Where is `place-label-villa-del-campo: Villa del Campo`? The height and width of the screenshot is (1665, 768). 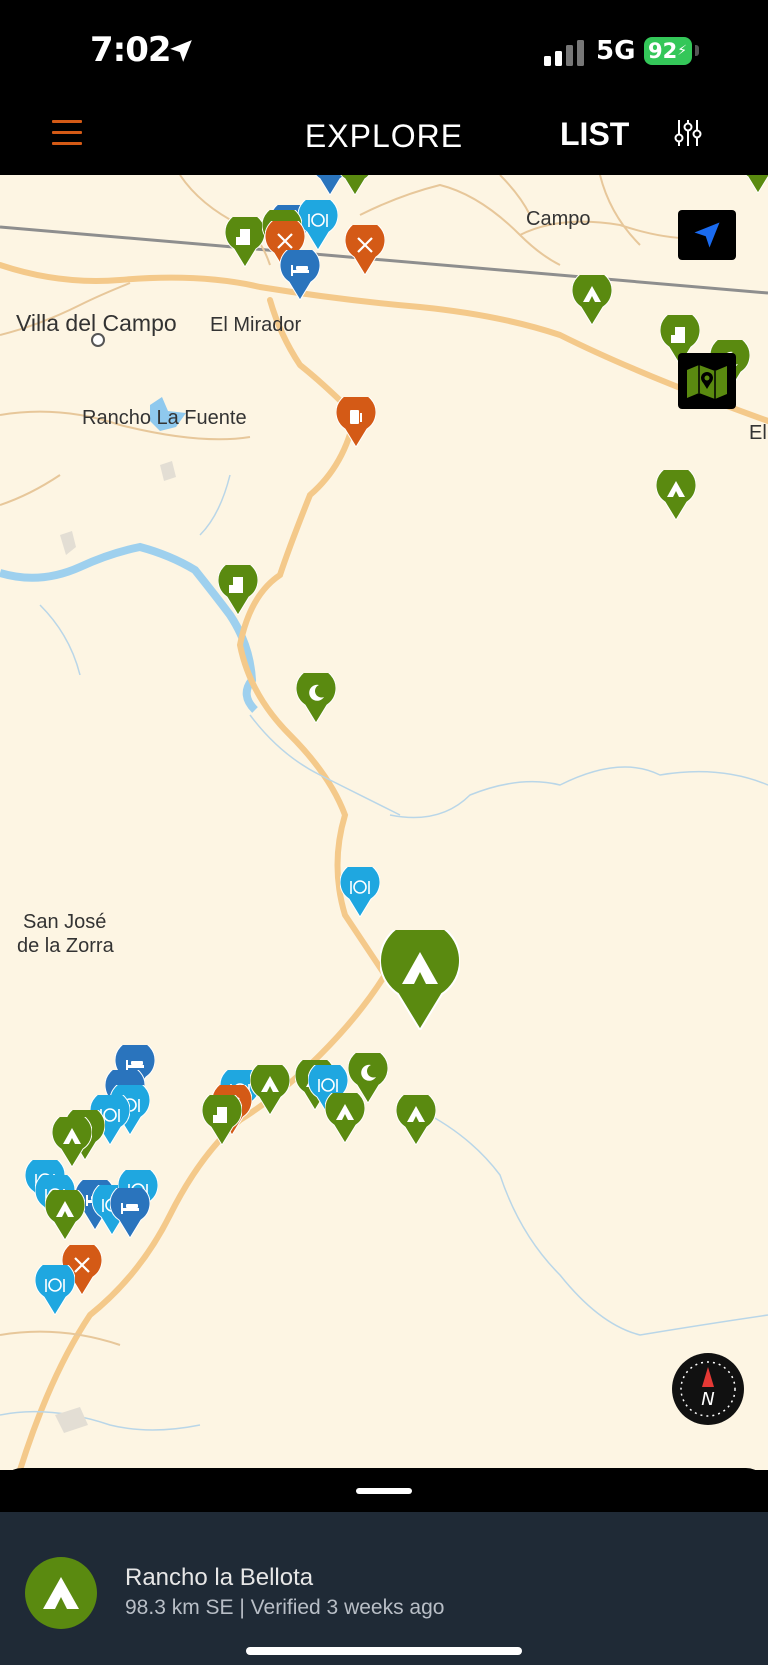 place-label-villa-del-campo: Villa del Campo is located at coordinates (96, 323).